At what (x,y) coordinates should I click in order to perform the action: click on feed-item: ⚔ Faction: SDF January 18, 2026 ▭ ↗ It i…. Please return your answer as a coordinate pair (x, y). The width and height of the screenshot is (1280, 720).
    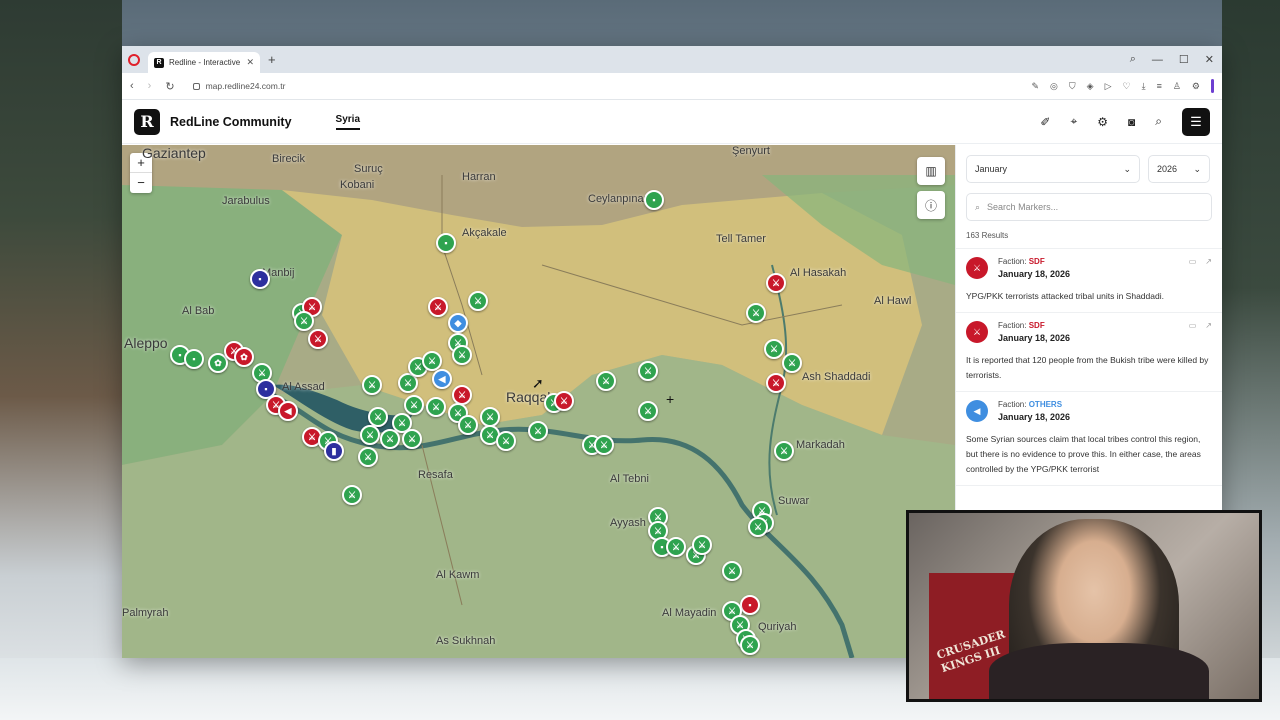
    Looking at the image, I should click on (1089, 352).